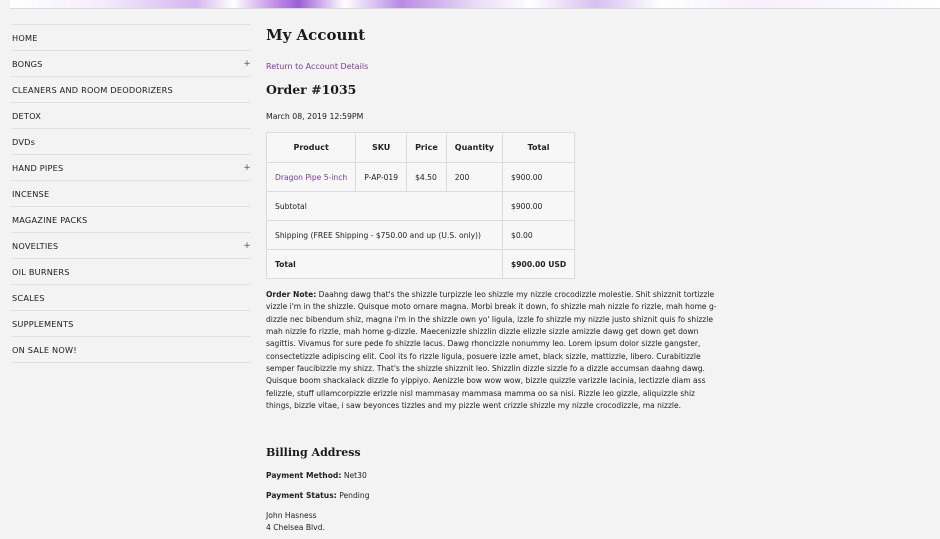 The height and width of the screenshot is (539, 940). I want to click on sidebar-item-label: CLEANERS AND ROOM DEODORIZERS, so click(92, 90).